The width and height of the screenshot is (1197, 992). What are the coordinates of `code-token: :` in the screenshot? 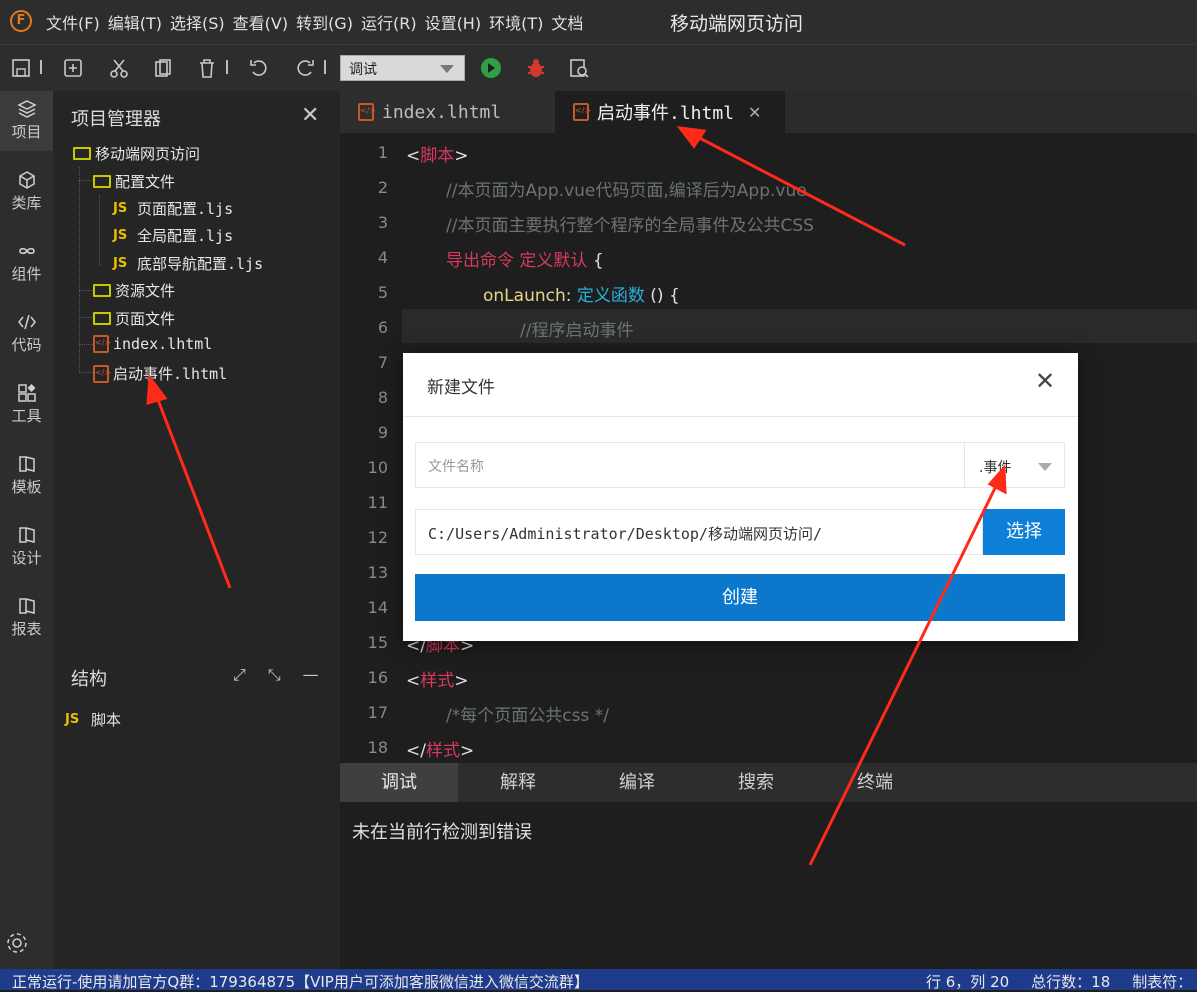 It's located at (568, 296).